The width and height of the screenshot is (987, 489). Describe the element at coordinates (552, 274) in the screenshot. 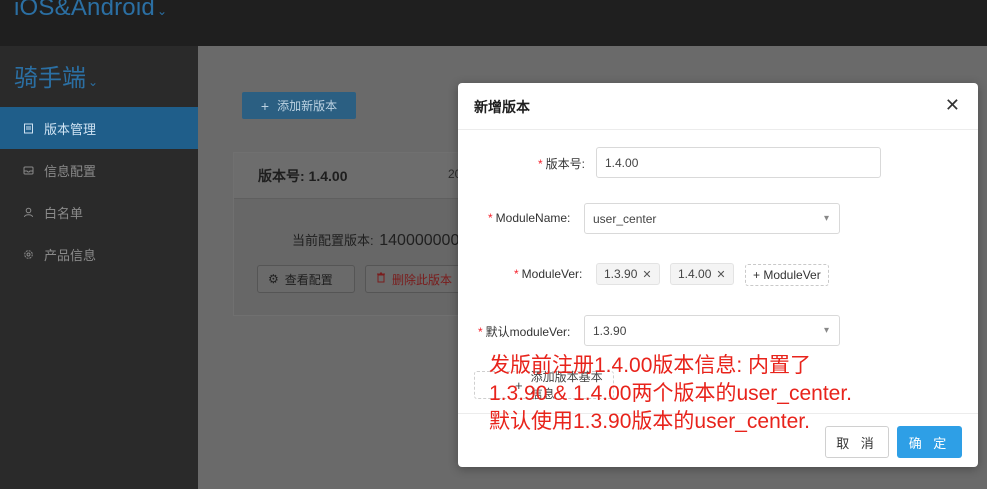

I see `module-ver-label-text: ModuleVer:` at that location.